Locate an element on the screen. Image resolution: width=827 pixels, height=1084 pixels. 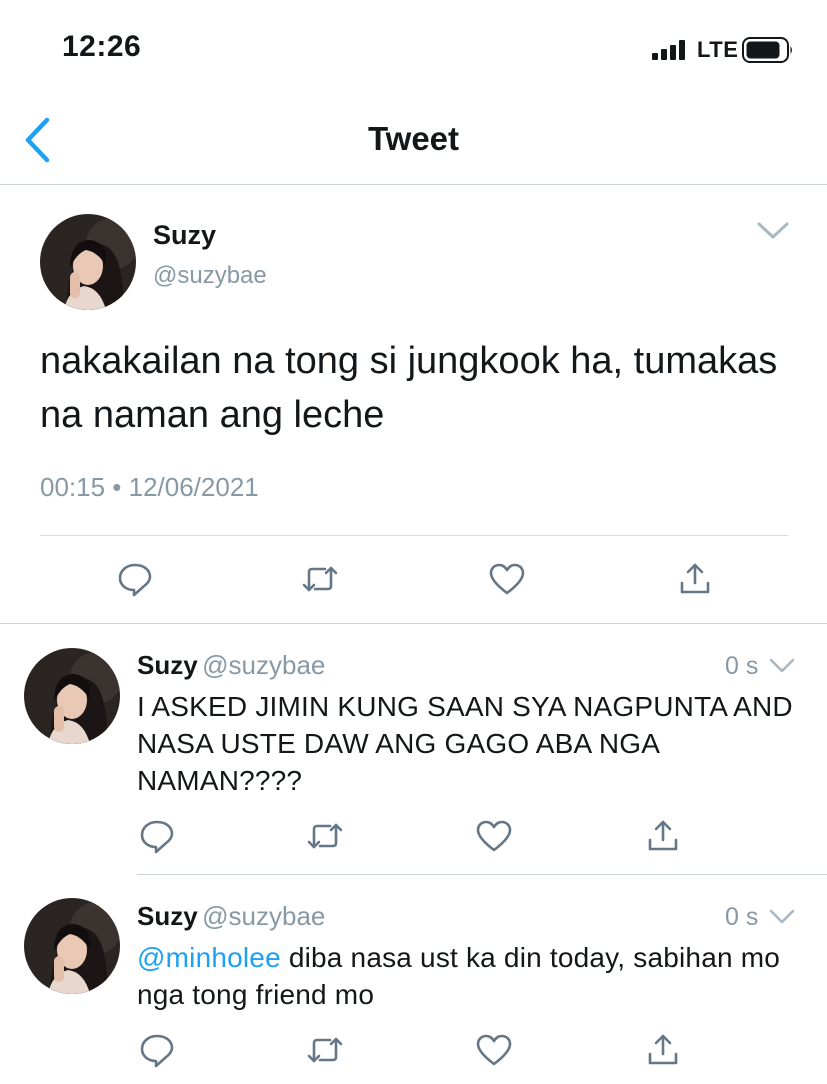
meta-divider is located at coordinates (414, 535).